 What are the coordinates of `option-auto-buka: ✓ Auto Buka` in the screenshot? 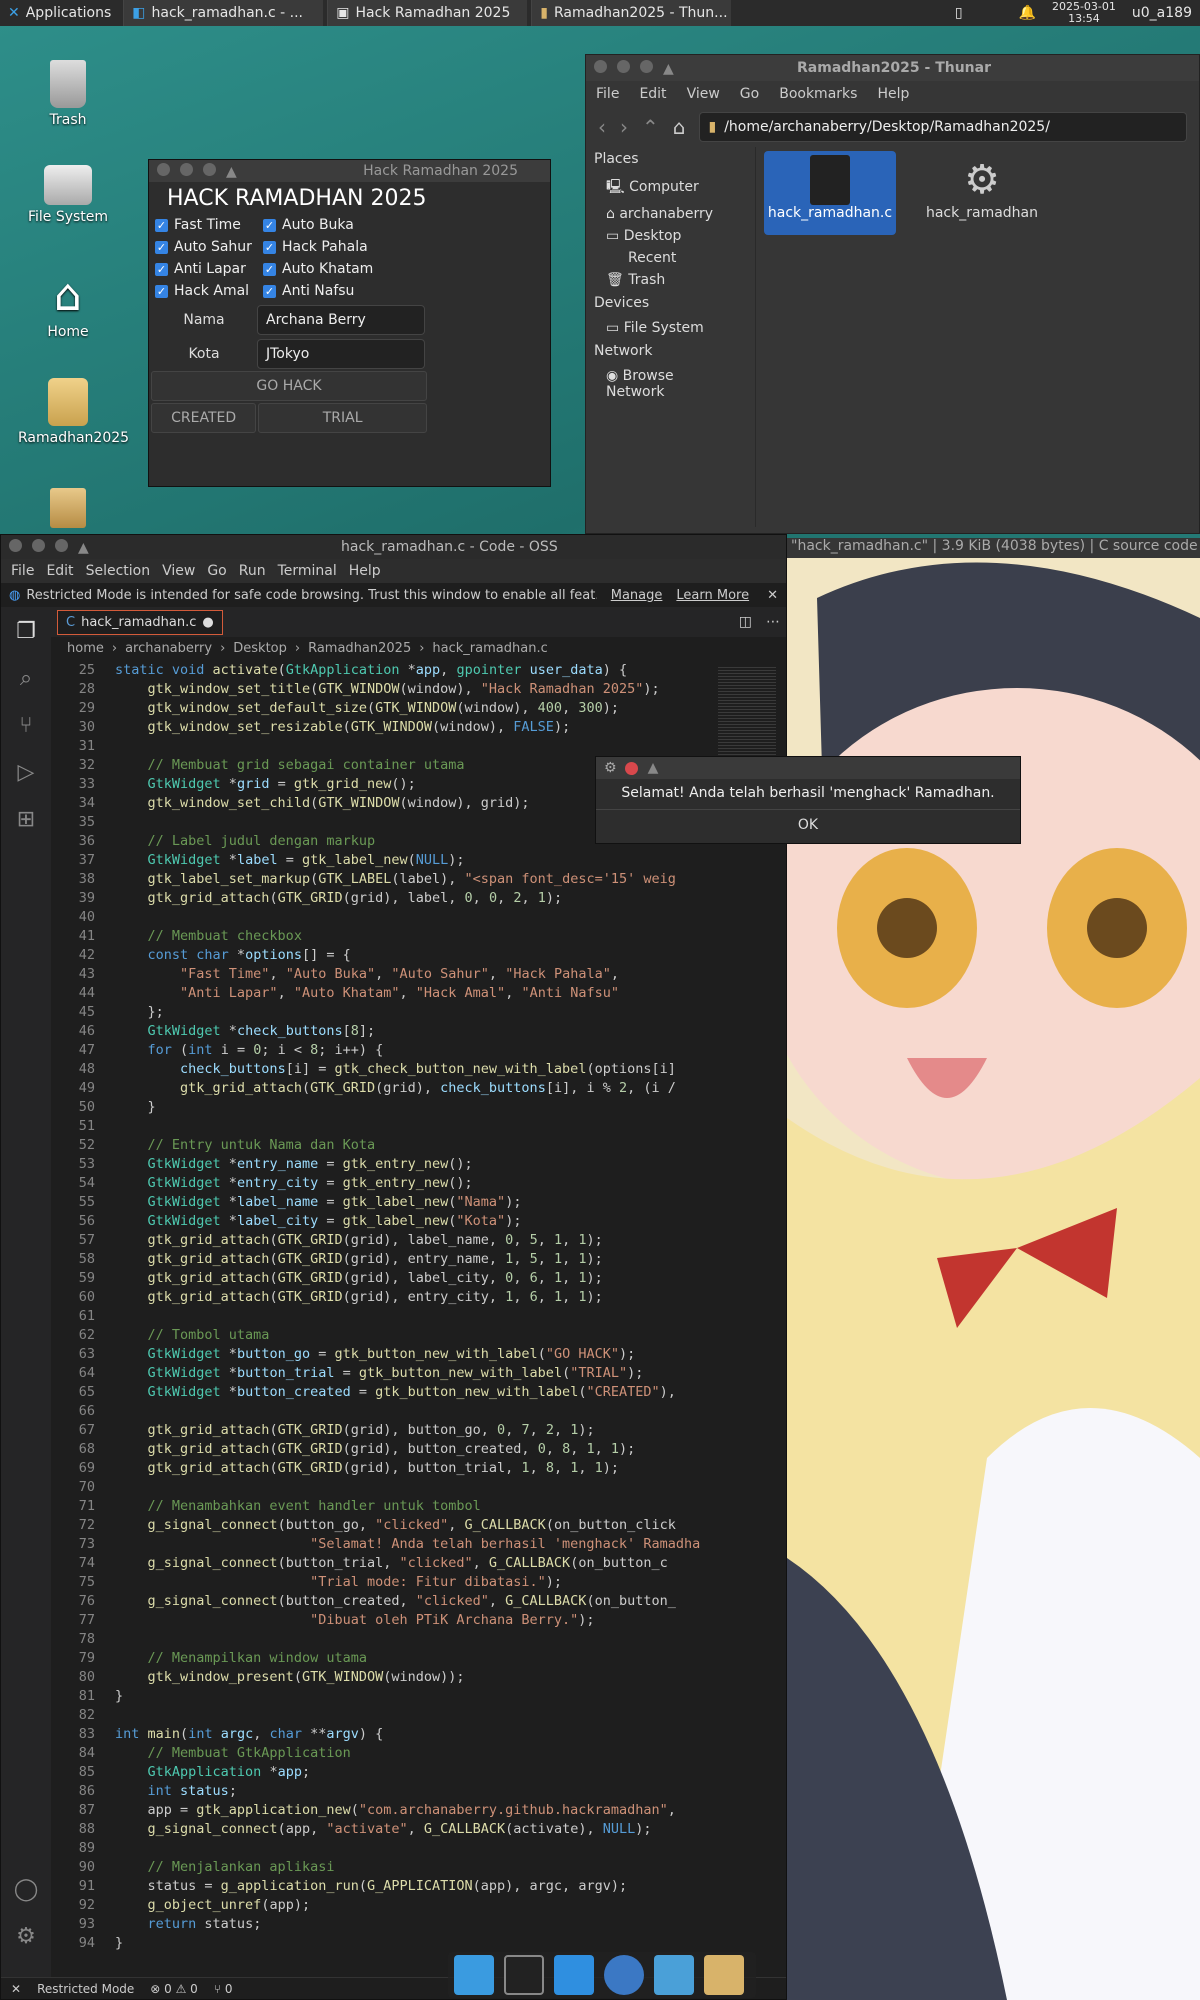 It's located at (328, 225).